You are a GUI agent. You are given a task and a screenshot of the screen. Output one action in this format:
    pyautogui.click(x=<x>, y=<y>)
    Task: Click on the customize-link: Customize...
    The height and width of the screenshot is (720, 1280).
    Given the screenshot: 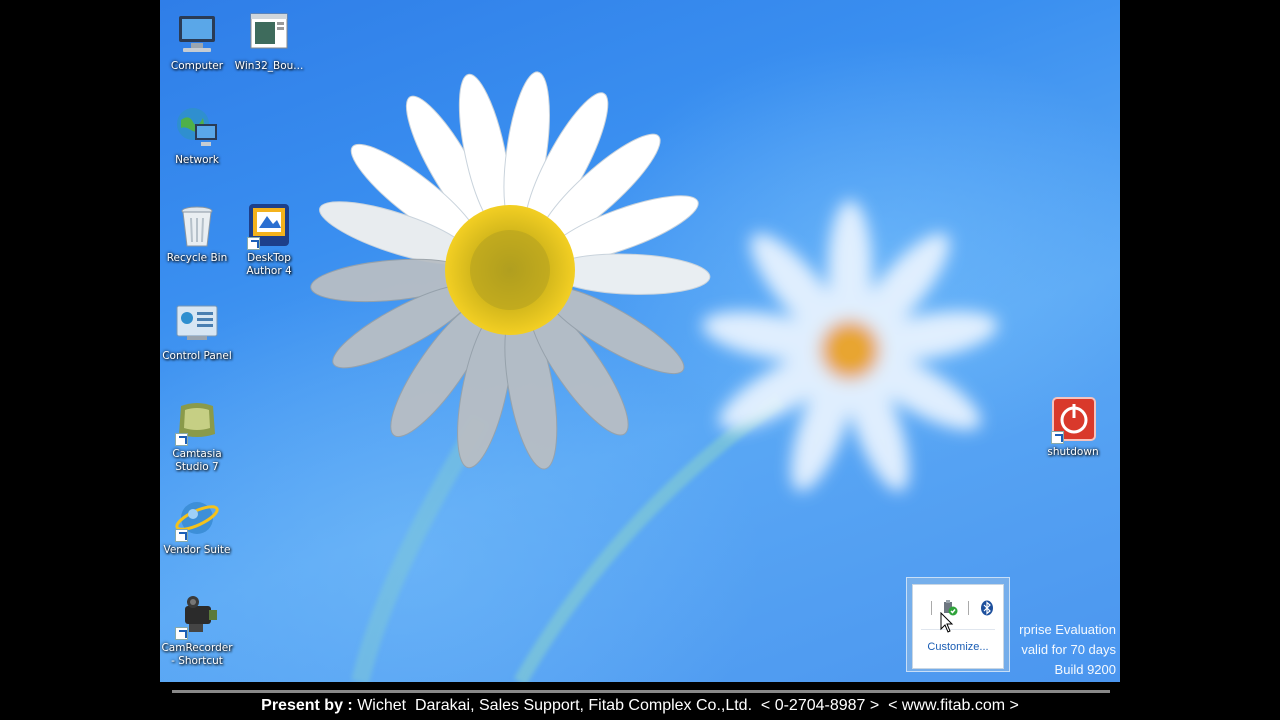 What is the action you would take?
    pyautogui.click(x=958, y=647)
    